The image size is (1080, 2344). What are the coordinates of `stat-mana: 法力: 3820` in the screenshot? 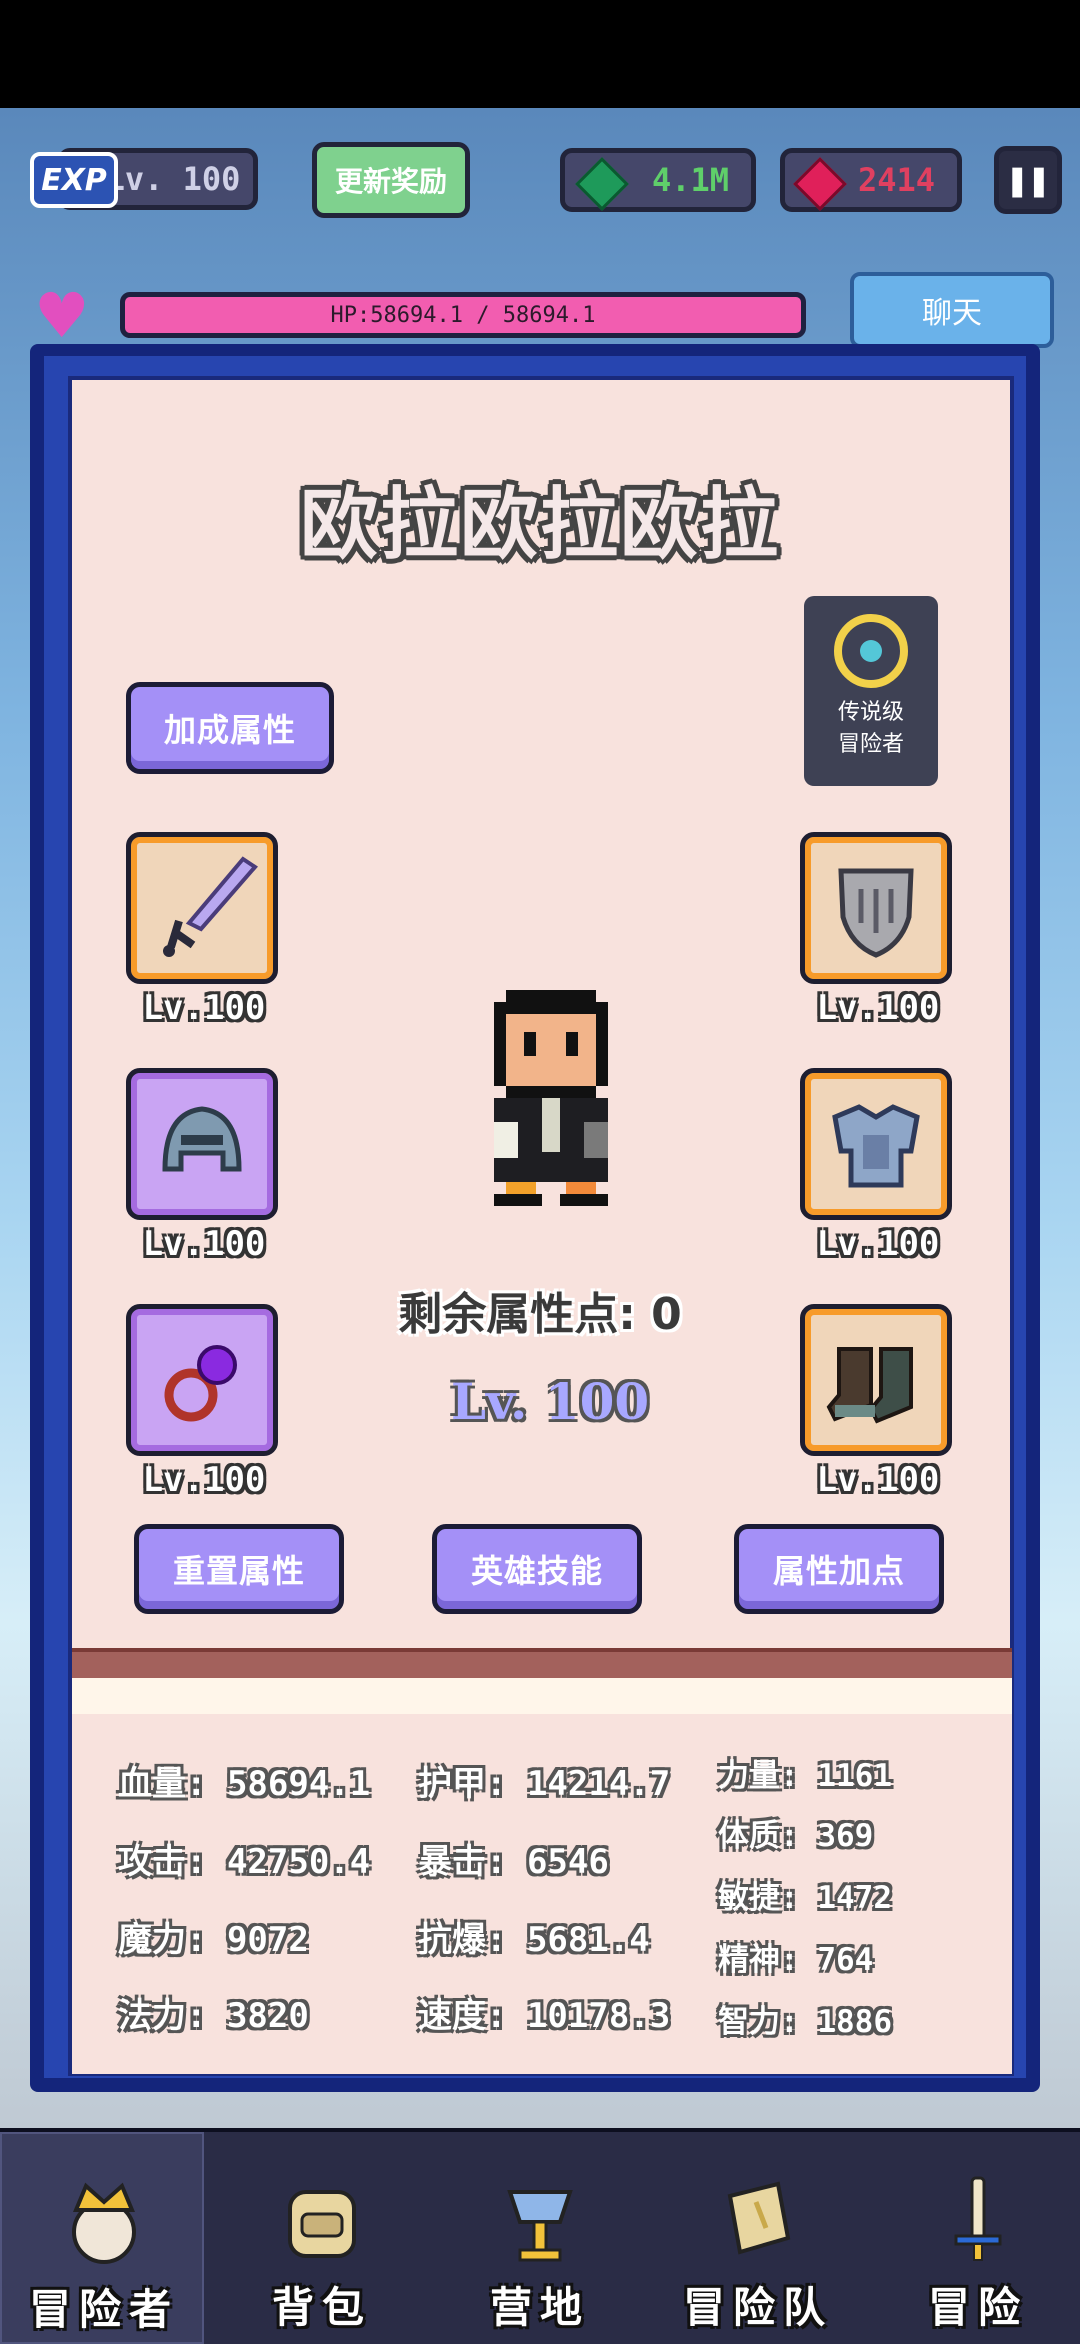 It's located at (213, 2016).